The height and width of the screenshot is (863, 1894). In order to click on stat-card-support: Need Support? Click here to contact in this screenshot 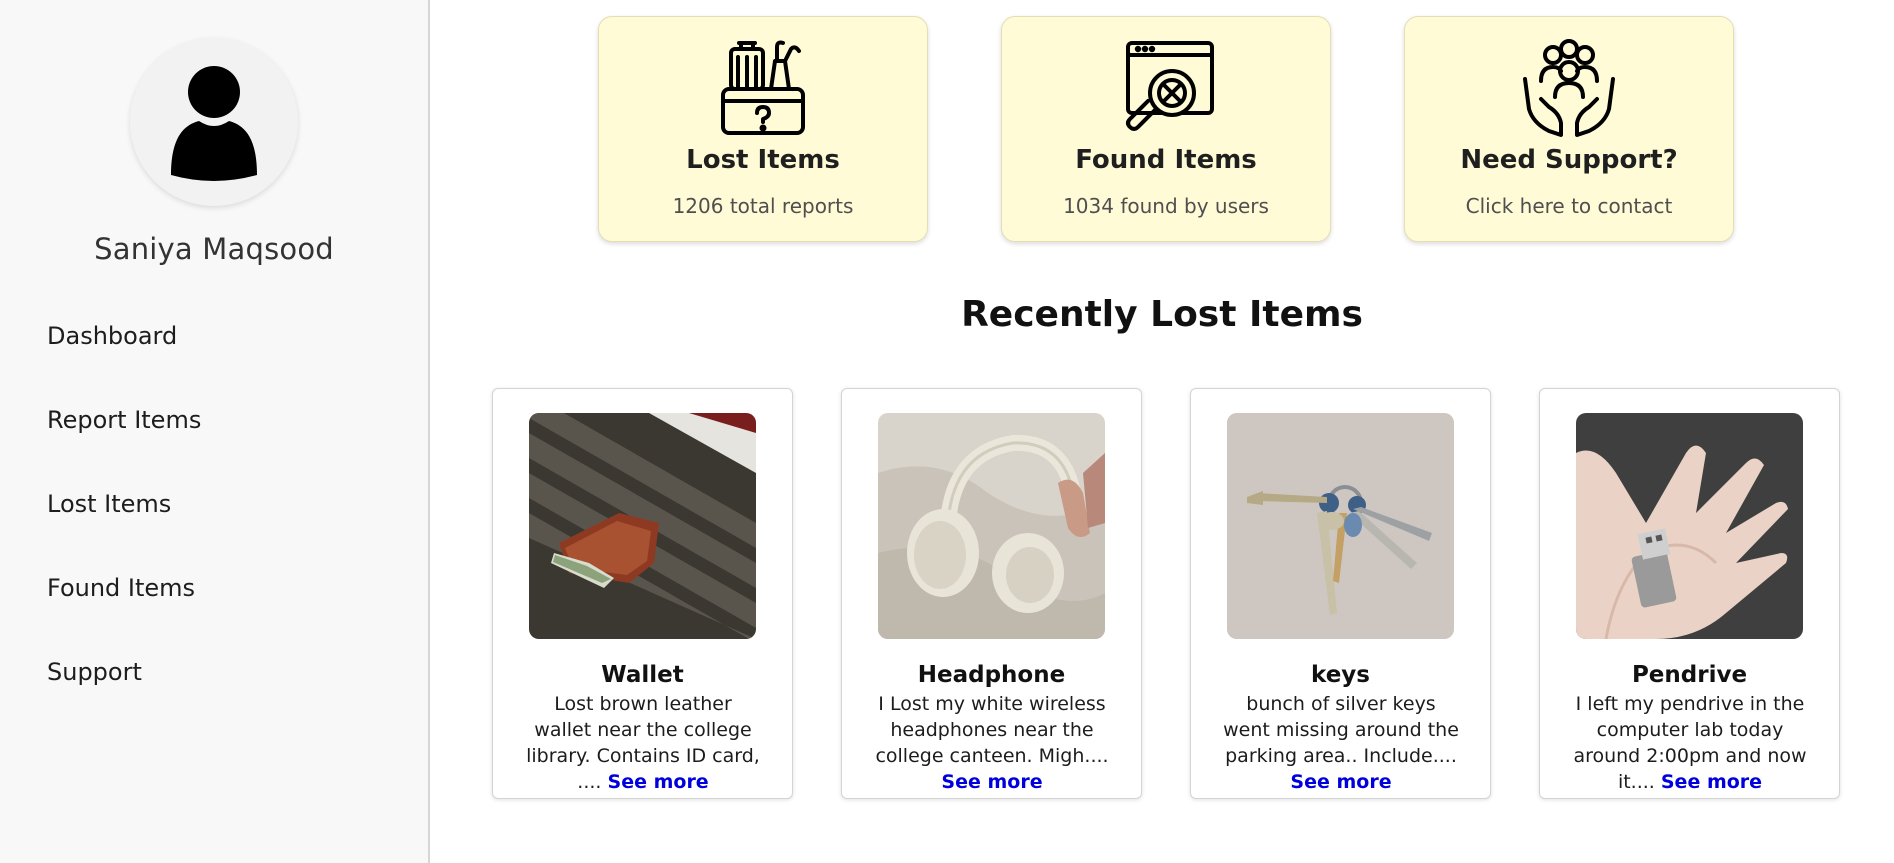, I will do `click(1569, 129)`.